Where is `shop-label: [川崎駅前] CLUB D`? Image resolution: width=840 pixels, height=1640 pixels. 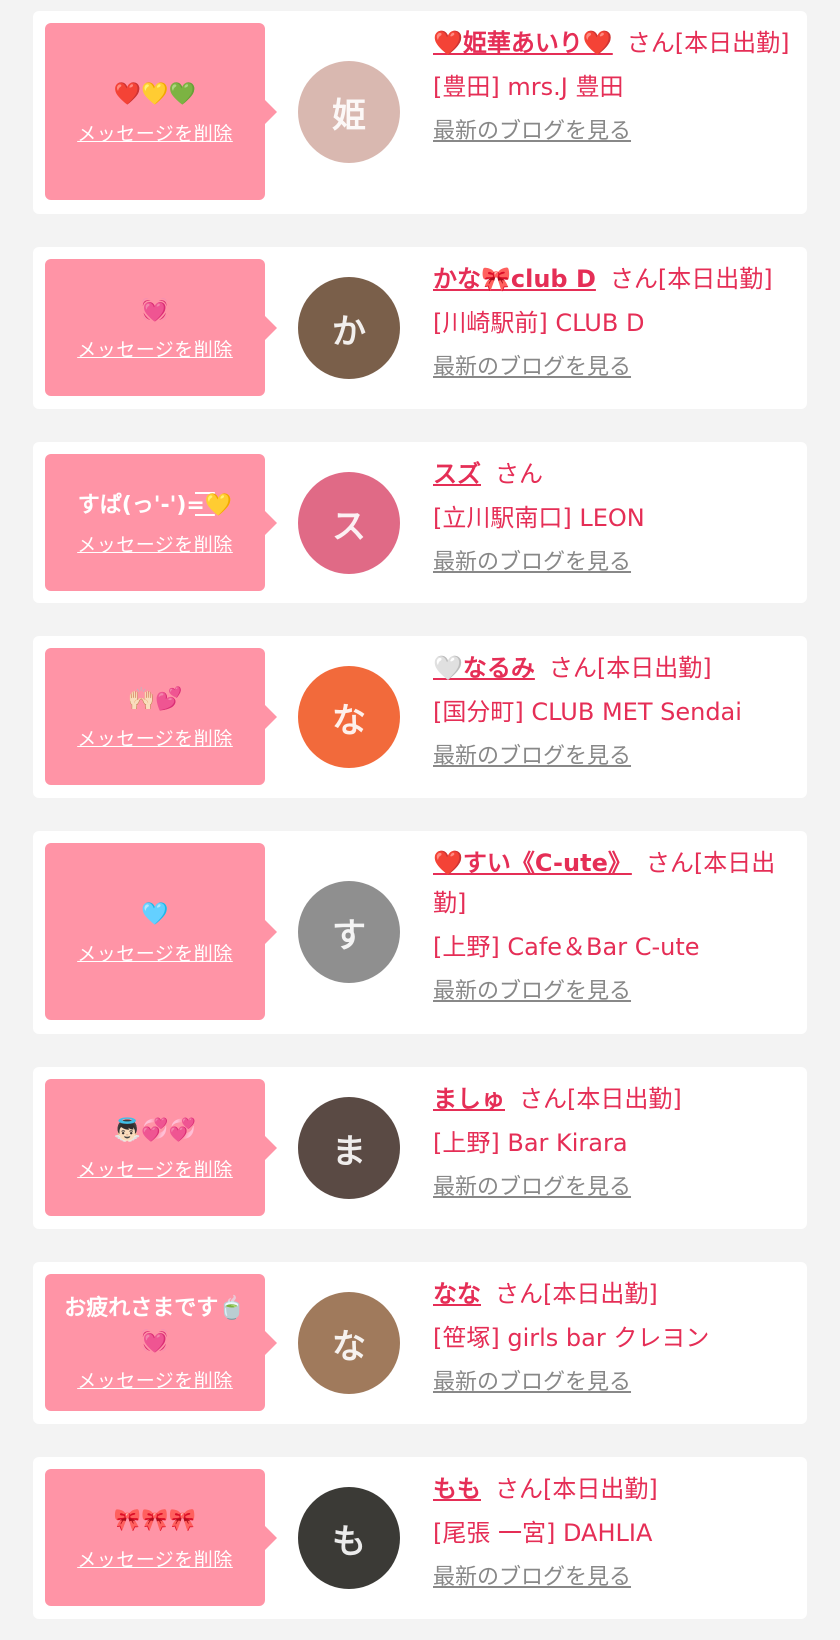
shop-label: [川崎駅前] CLUB D is located at coordinates (539, 323).